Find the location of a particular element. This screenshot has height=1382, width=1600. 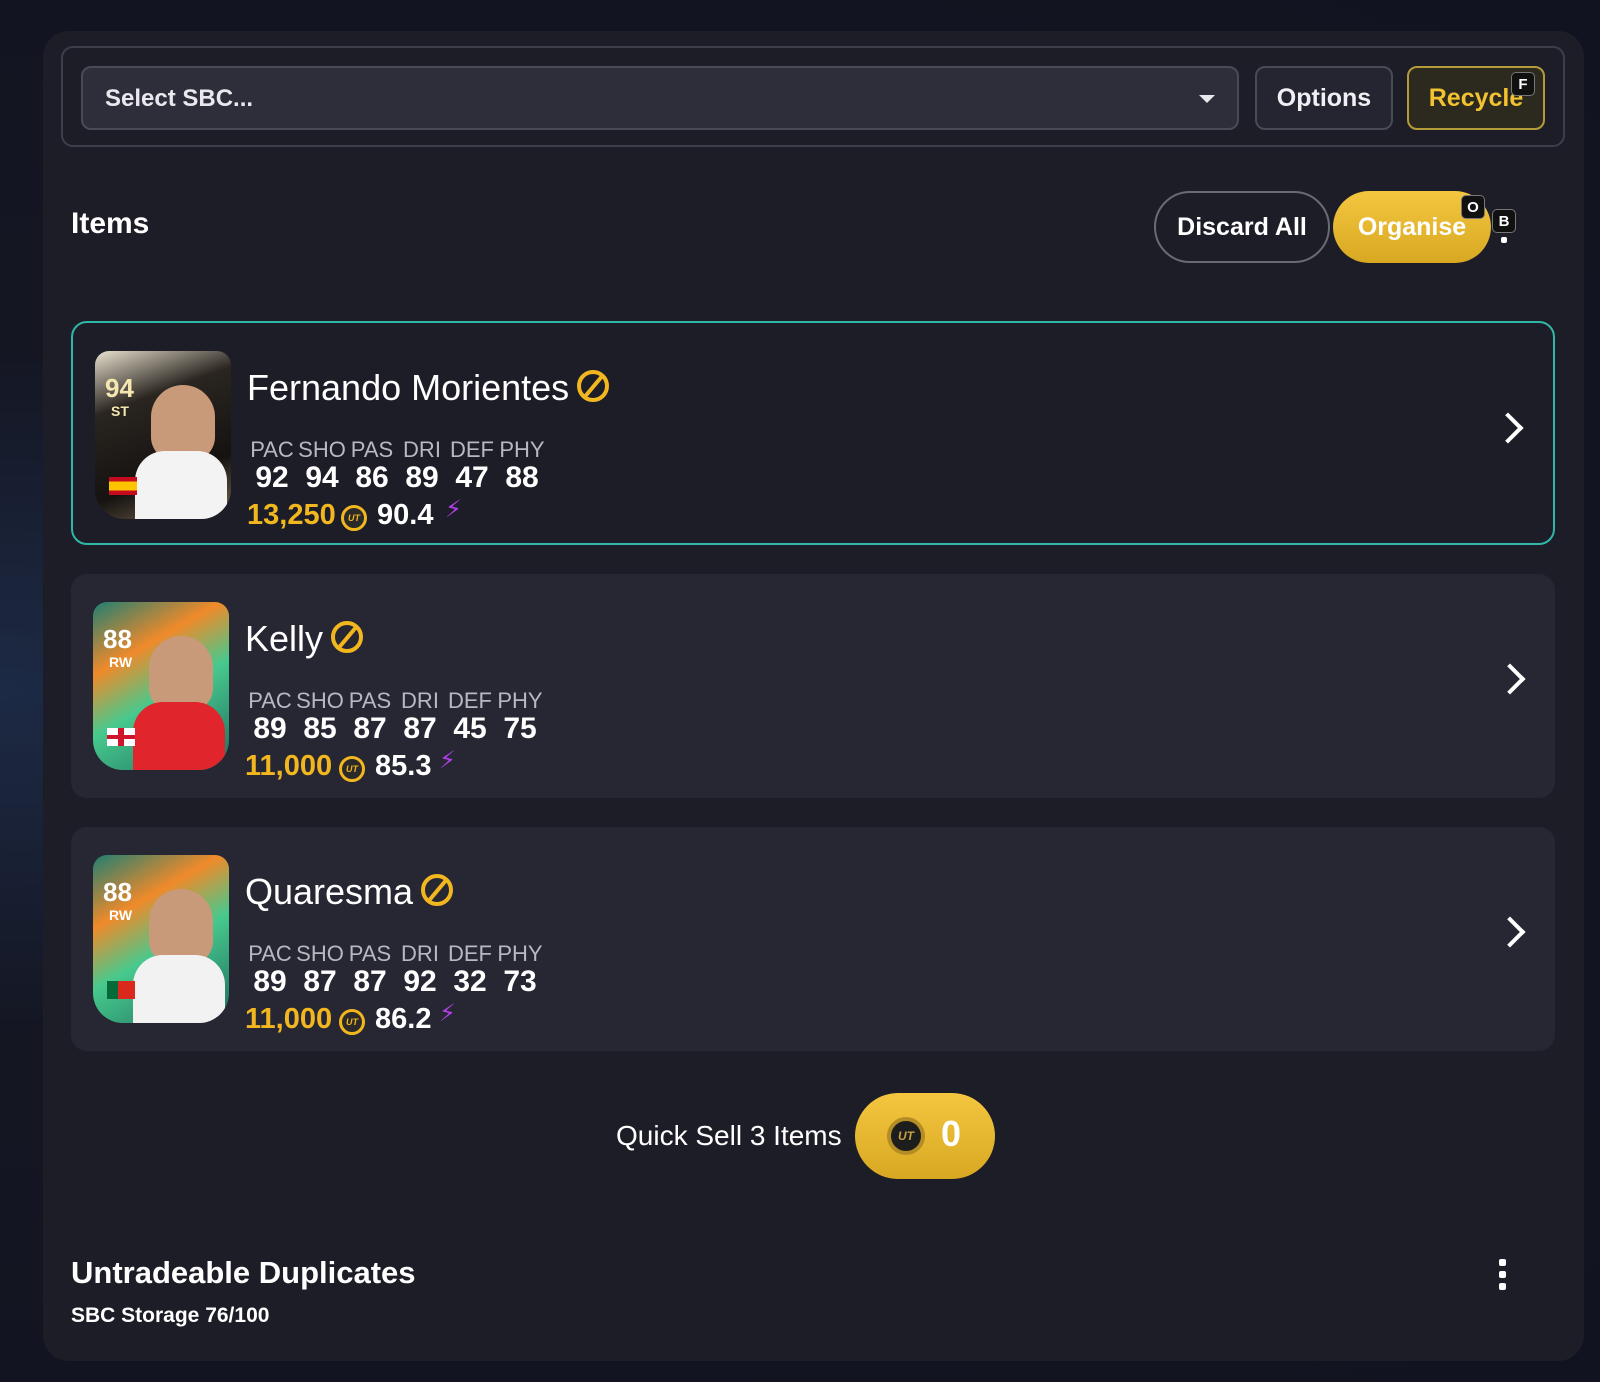

menu-hotkey-badge: B is located at coordinates (1504, 221).